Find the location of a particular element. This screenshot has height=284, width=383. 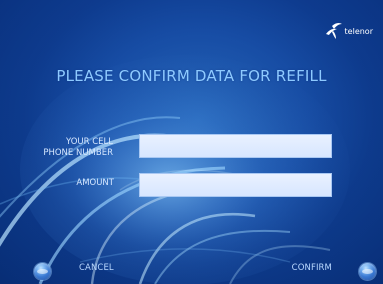

phone-number-label: YOUR CELL PHONE NUMBER is located at coordinates (56, 148).